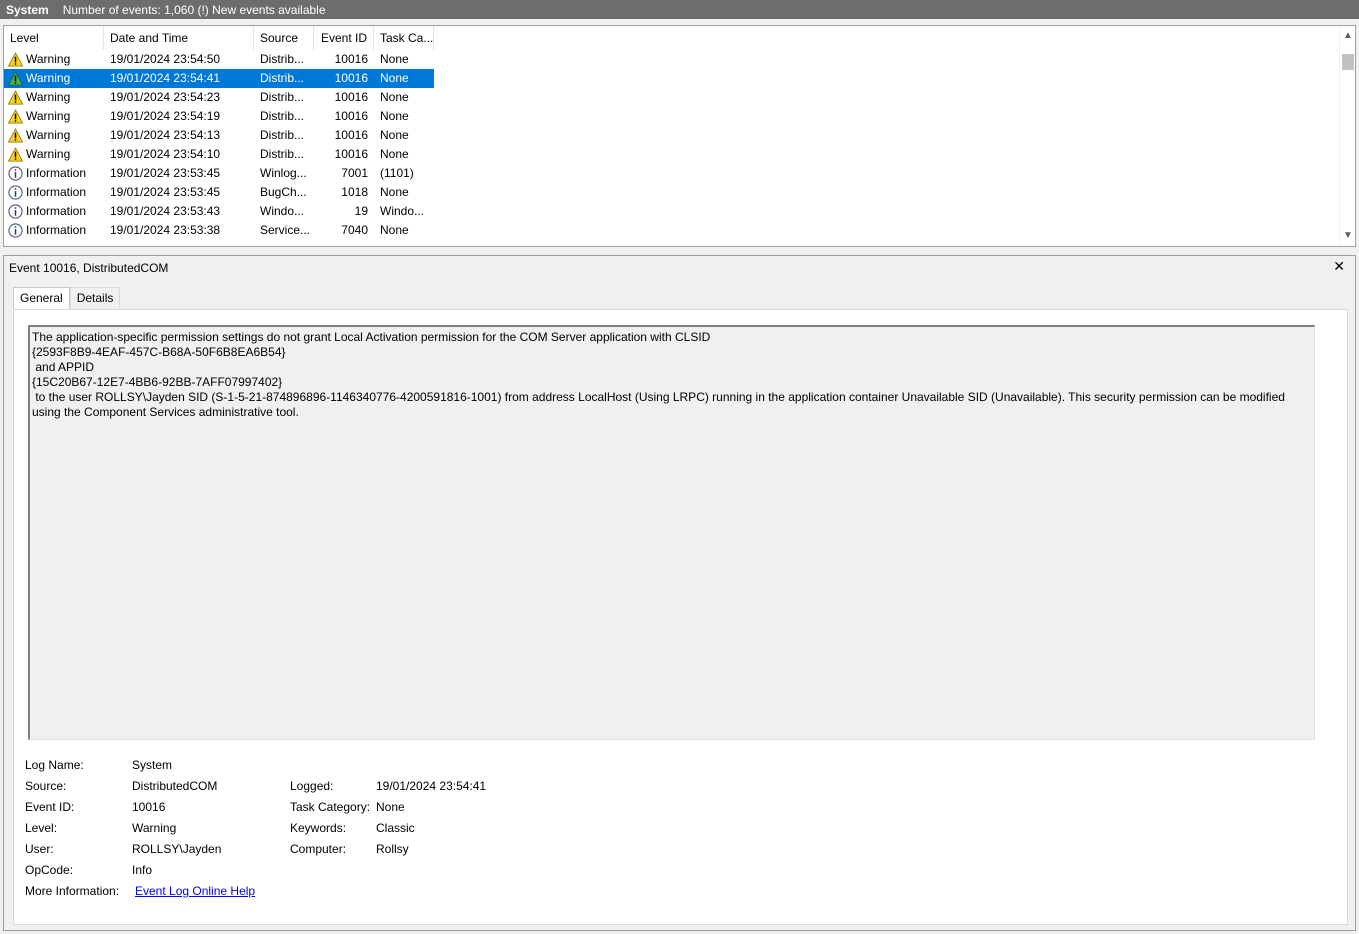 The width and height of the screenshot is (1359, 934). What do you see at coordinates (392, 849) in the screenshot?
I see `value-computer: Rollsy` at bounding box center [392, 849].